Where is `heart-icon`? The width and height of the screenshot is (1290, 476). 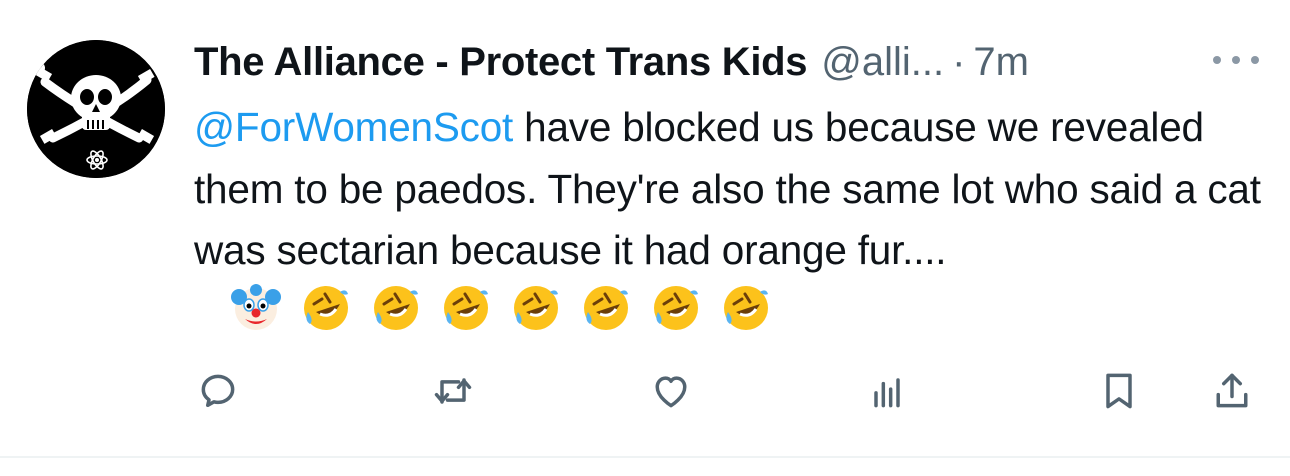 heart-icon is located at coordinates (671, 392).